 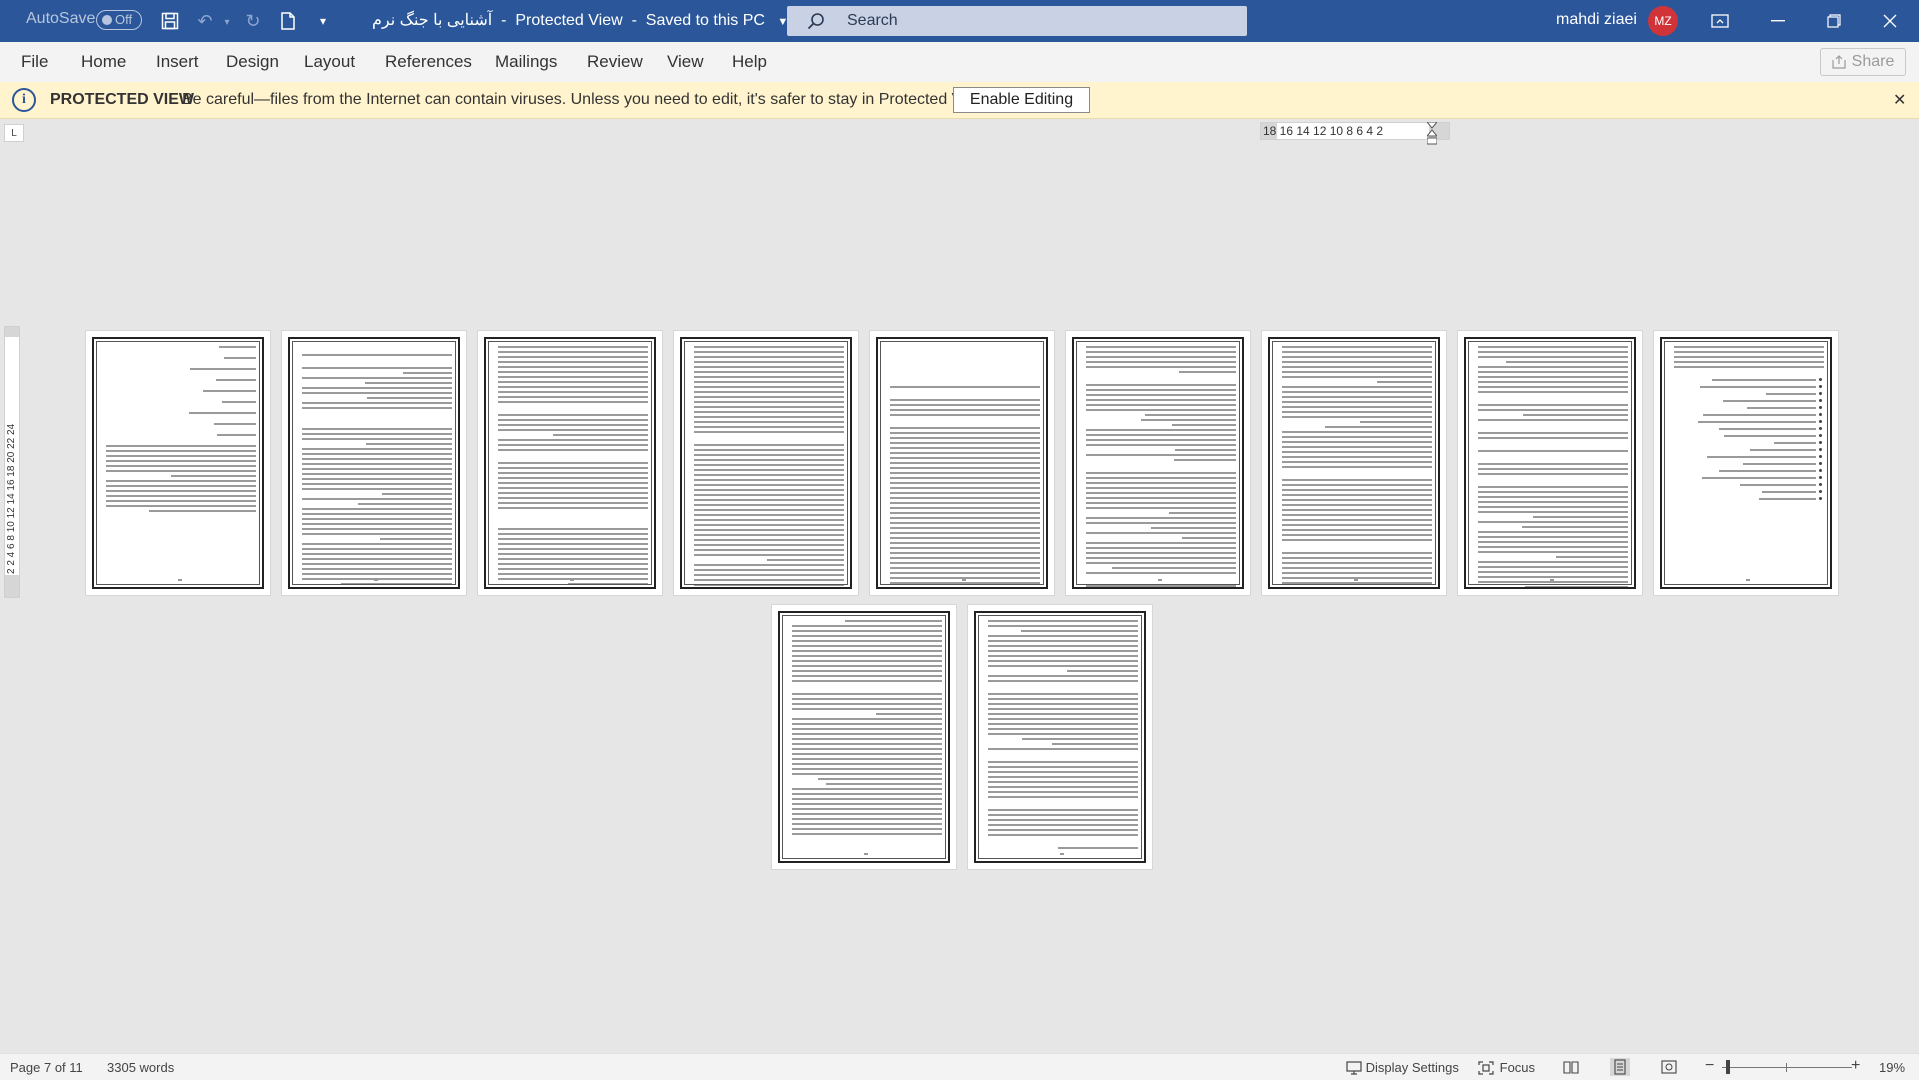 What do you see at coordinates (1402, 1069) in the screenshot?
I see `display-settings-button: Display Settings` at bounding box center [1402, 1069].